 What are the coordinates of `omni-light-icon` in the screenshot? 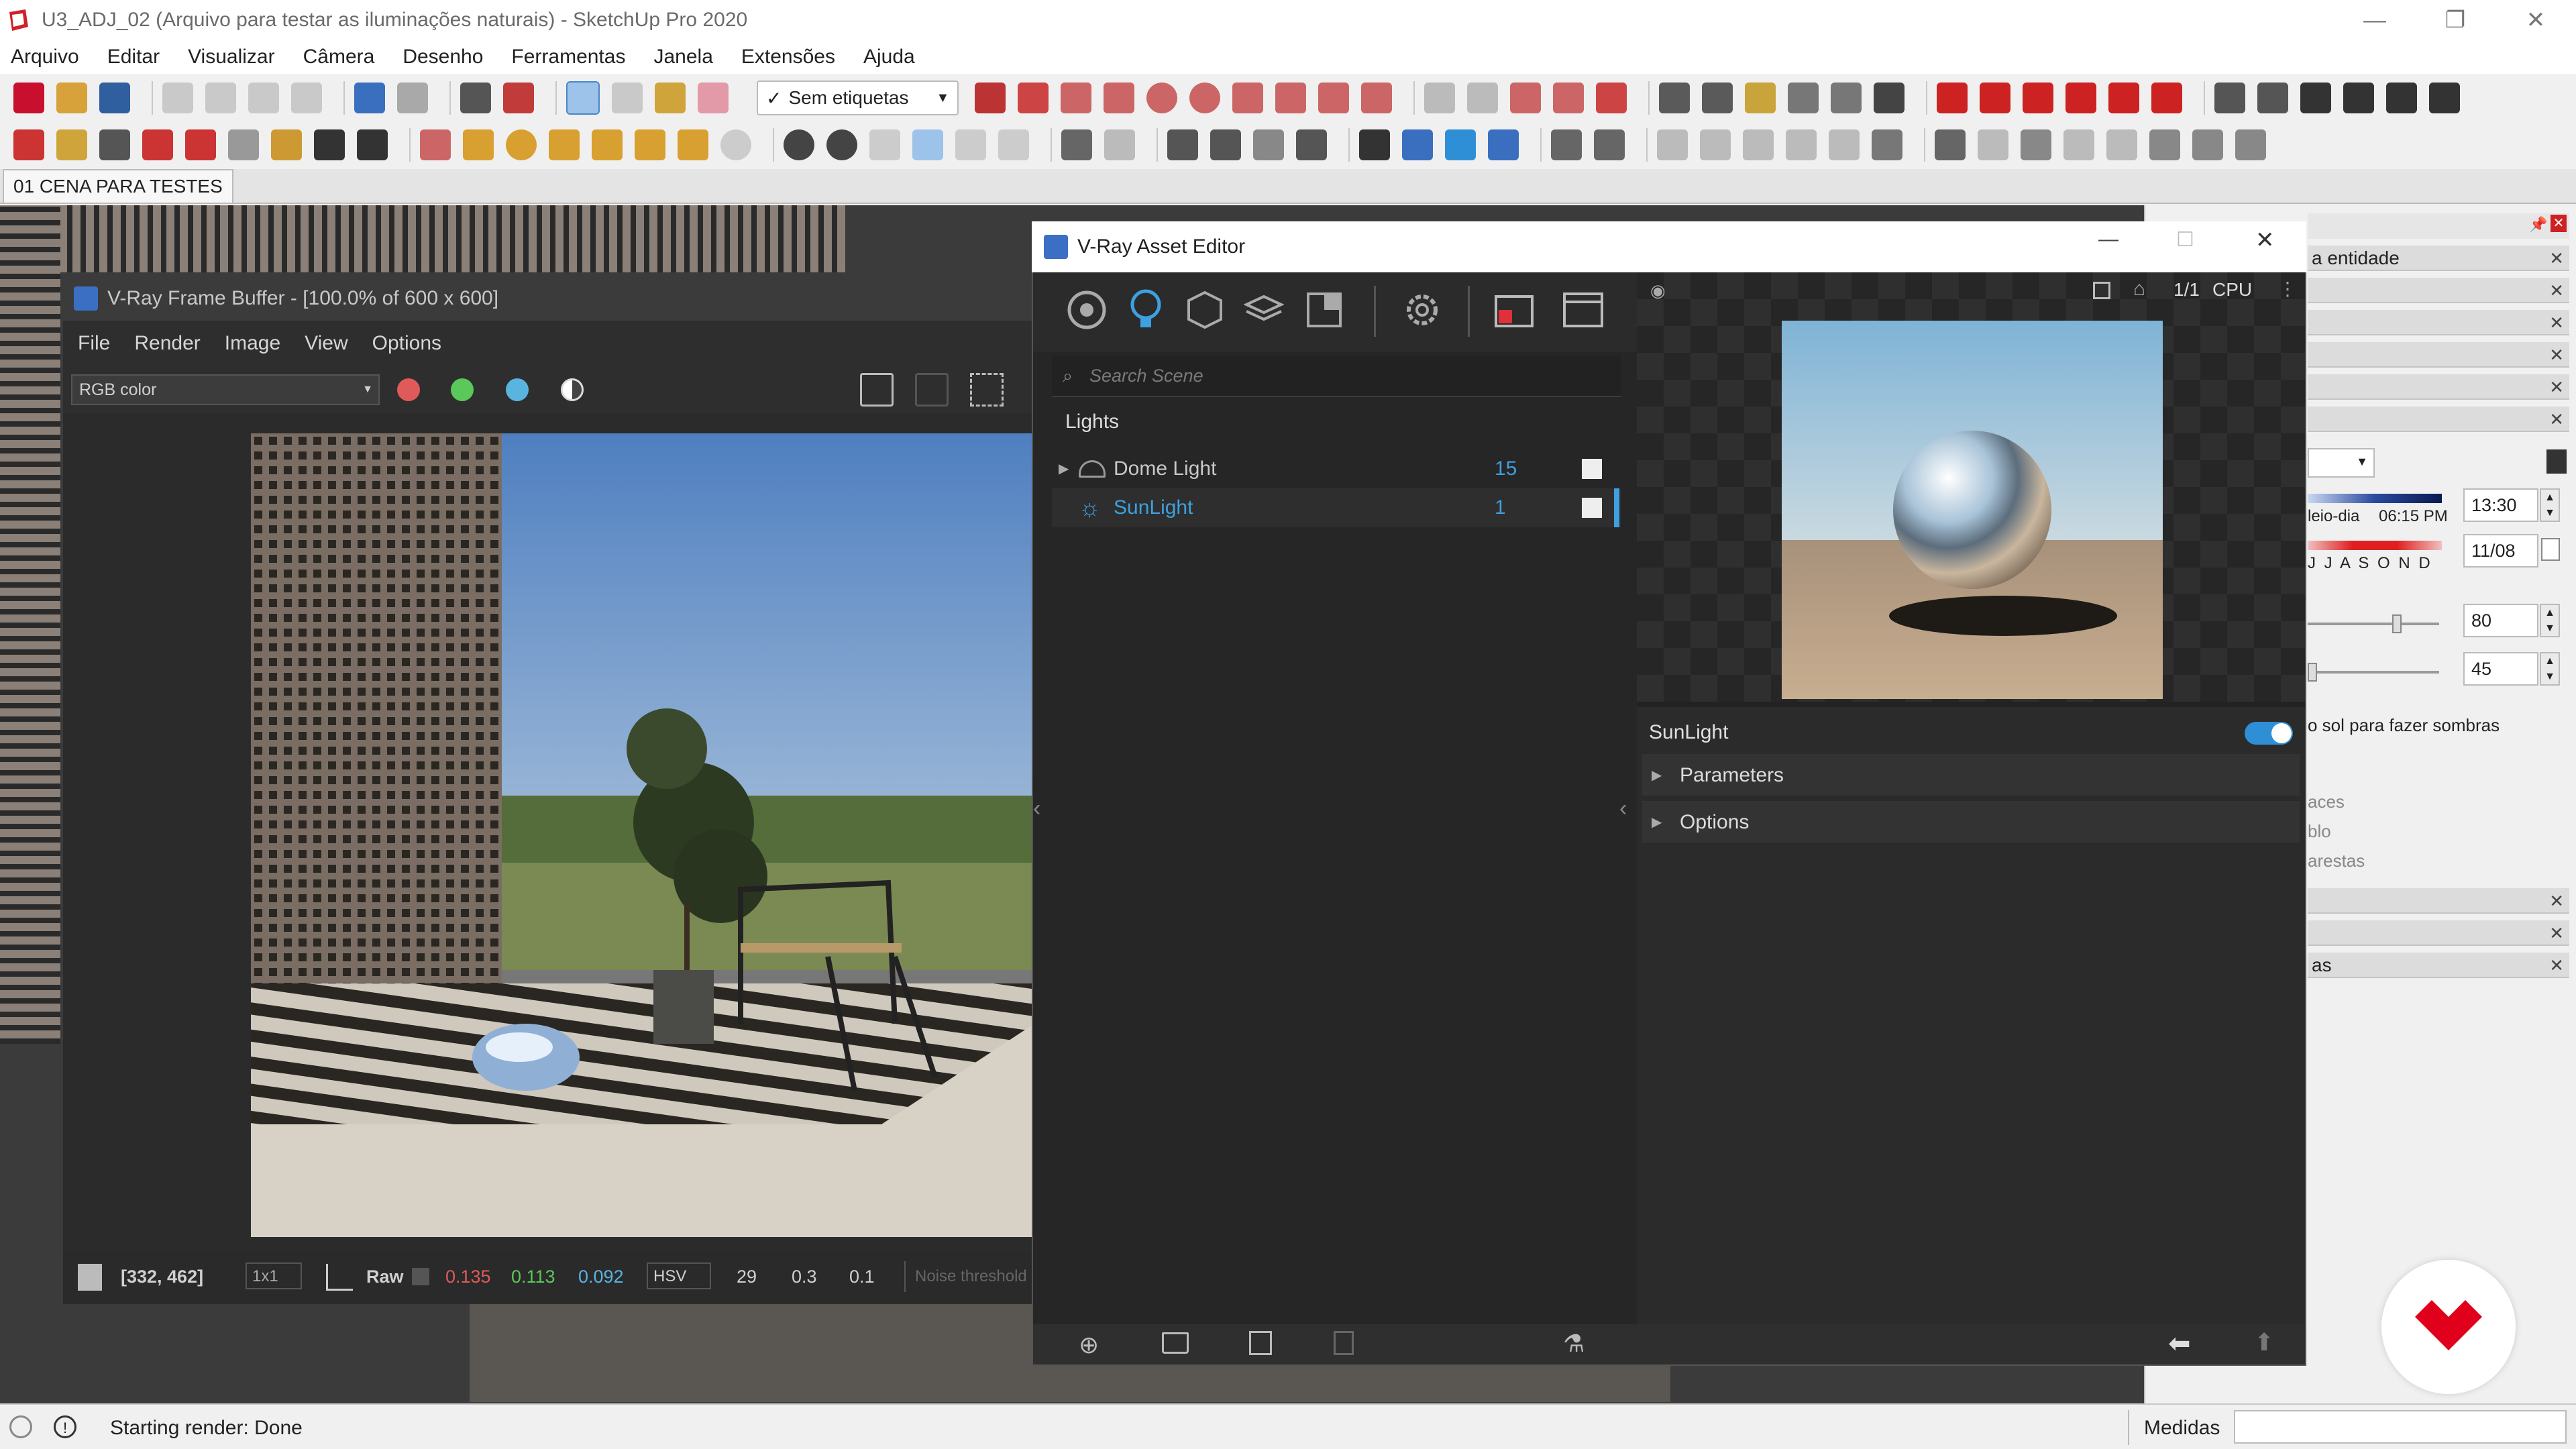 It's located at (650, 144).